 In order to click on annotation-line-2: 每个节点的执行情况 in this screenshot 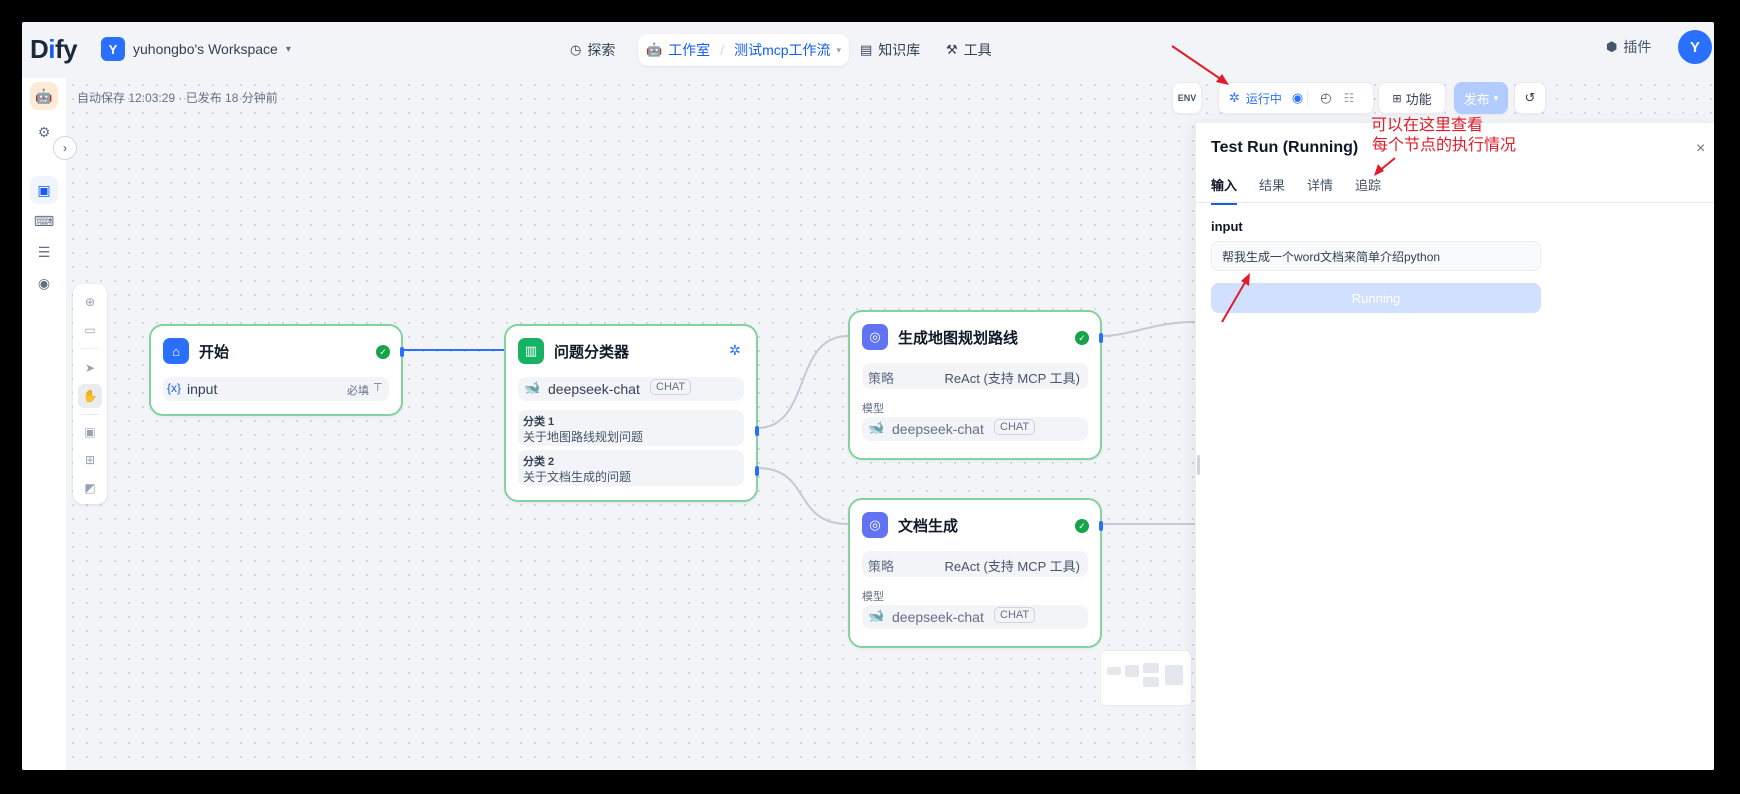, I will do `click(1444, 145)`.